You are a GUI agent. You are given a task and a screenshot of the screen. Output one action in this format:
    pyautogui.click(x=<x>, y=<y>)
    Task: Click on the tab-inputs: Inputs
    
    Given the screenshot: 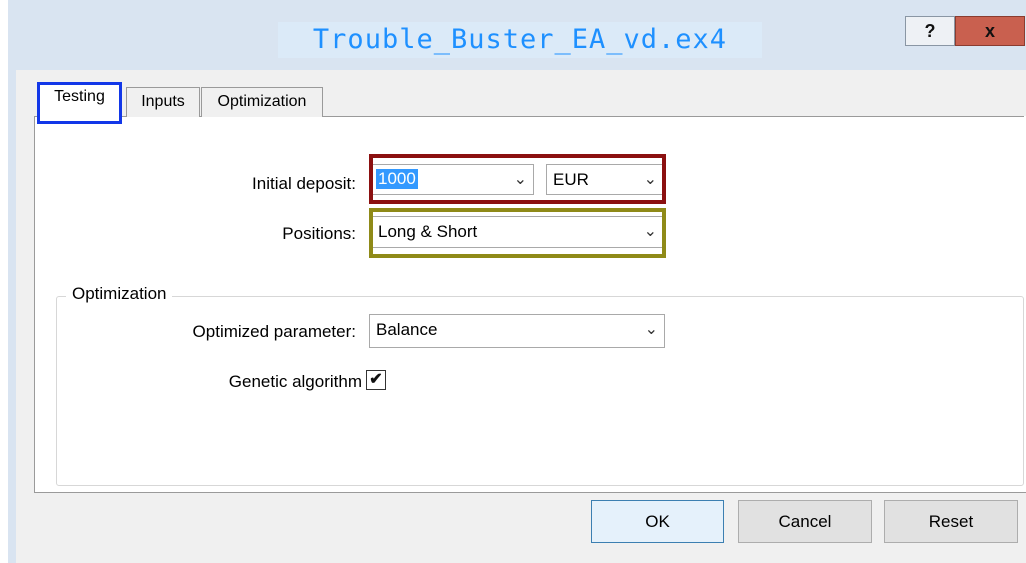 What is the action you would take?
    pyautogui.click(x=163, y=102)
    